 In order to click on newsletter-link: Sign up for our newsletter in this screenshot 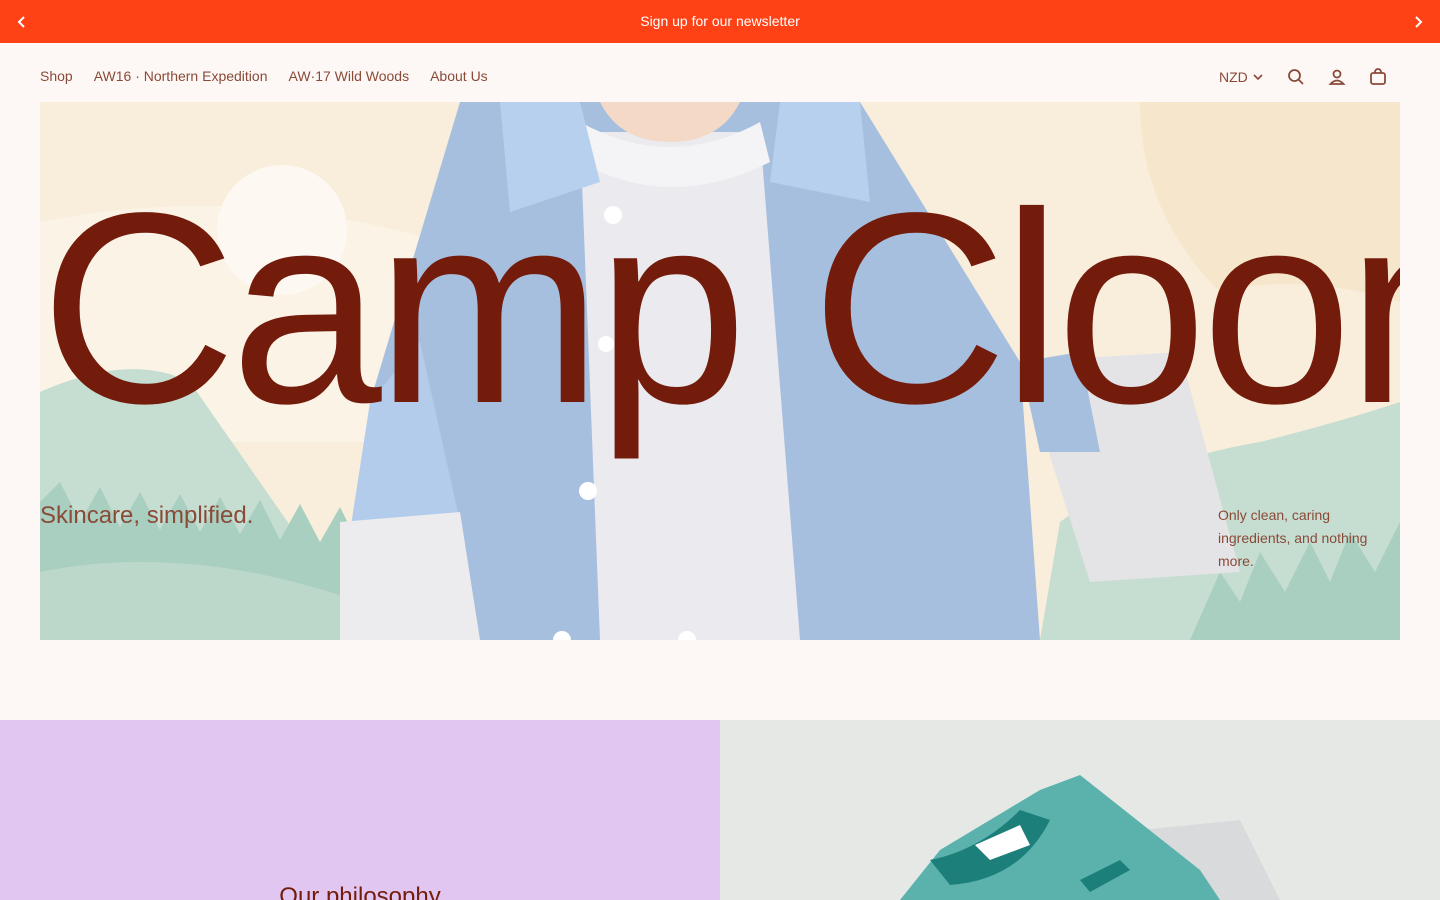, I will do `click(720, 21)`.